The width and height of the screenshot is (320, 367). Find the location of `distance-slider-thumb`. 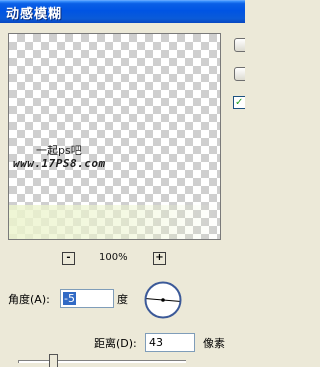

distance-slider-thumb is located at coordinates (53, 360).